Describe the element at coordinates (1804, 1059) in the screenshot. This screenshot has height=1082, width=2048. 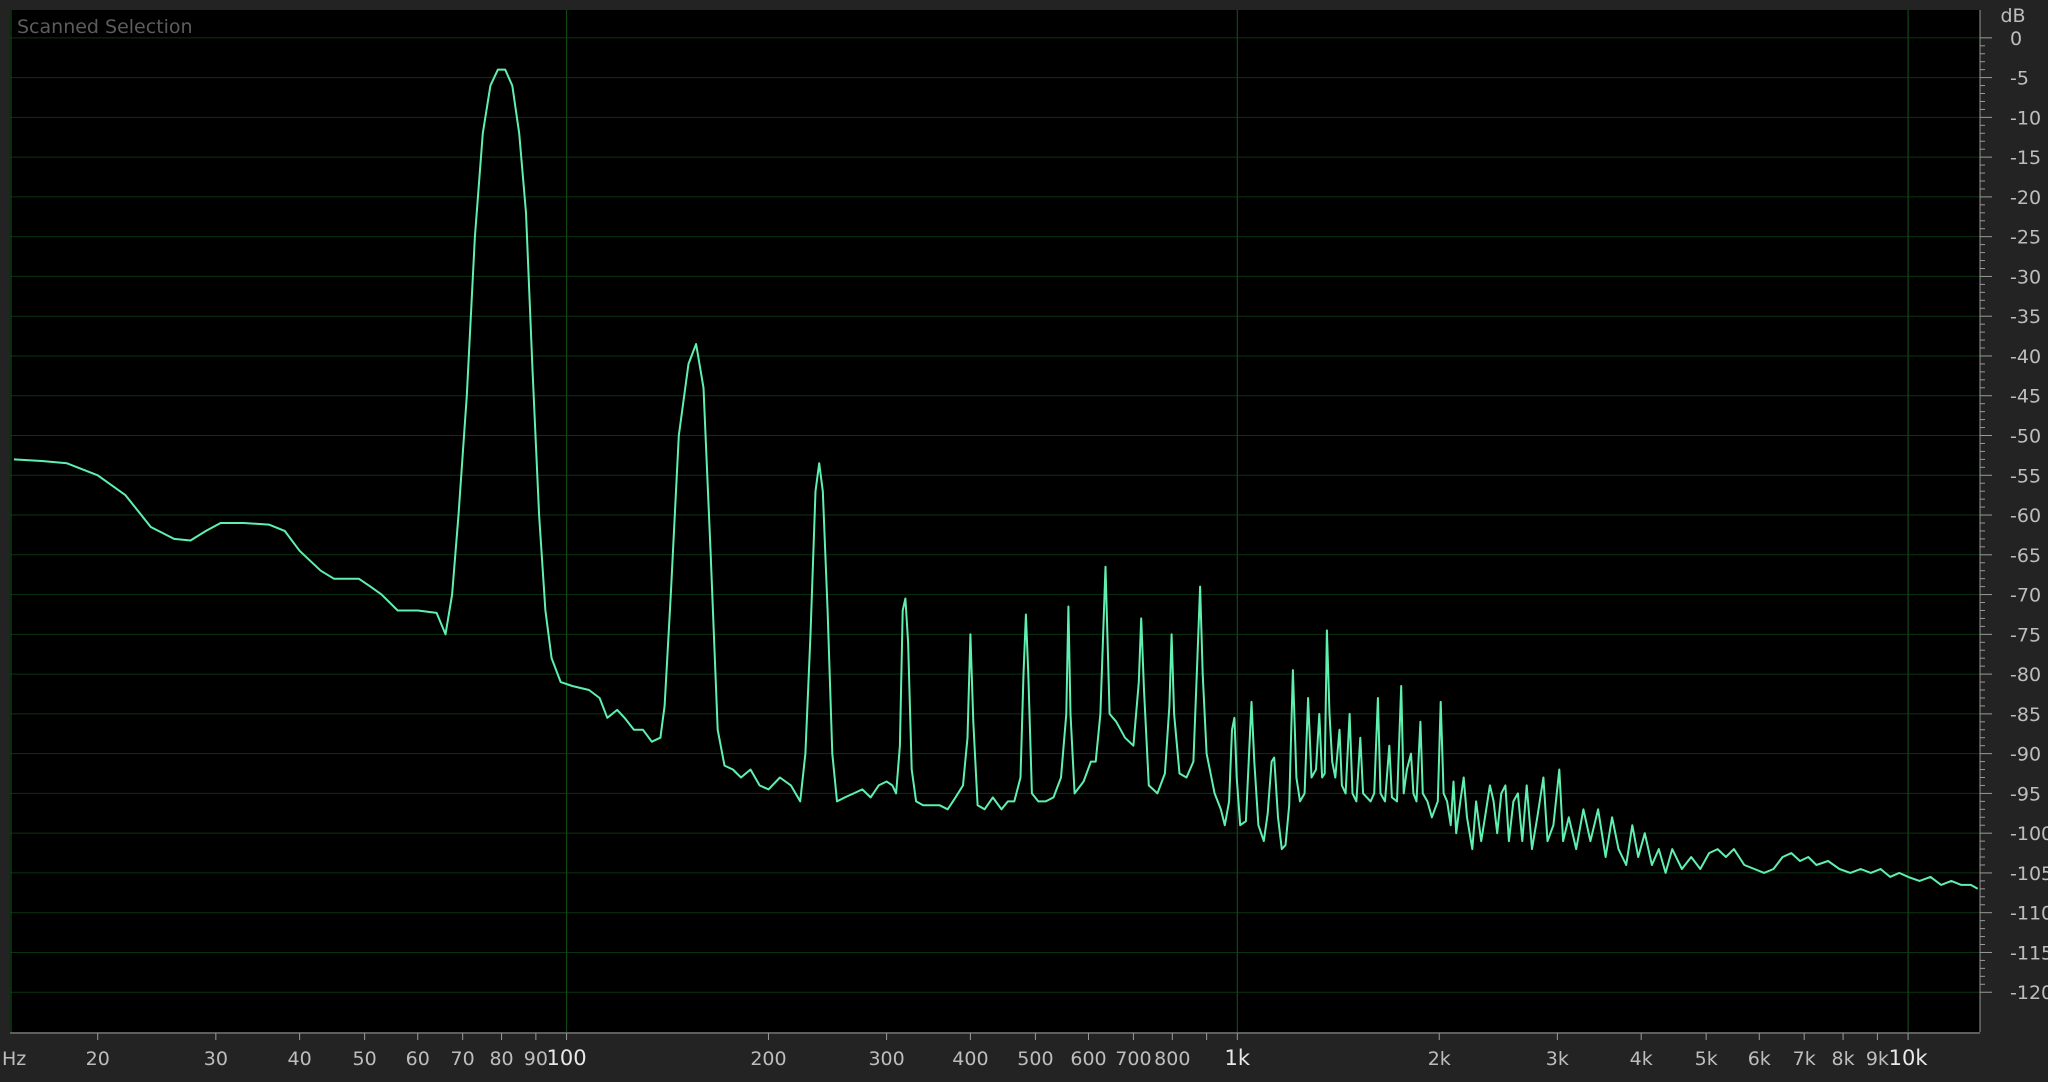
I see `x-tick-label: 7k` at that location.